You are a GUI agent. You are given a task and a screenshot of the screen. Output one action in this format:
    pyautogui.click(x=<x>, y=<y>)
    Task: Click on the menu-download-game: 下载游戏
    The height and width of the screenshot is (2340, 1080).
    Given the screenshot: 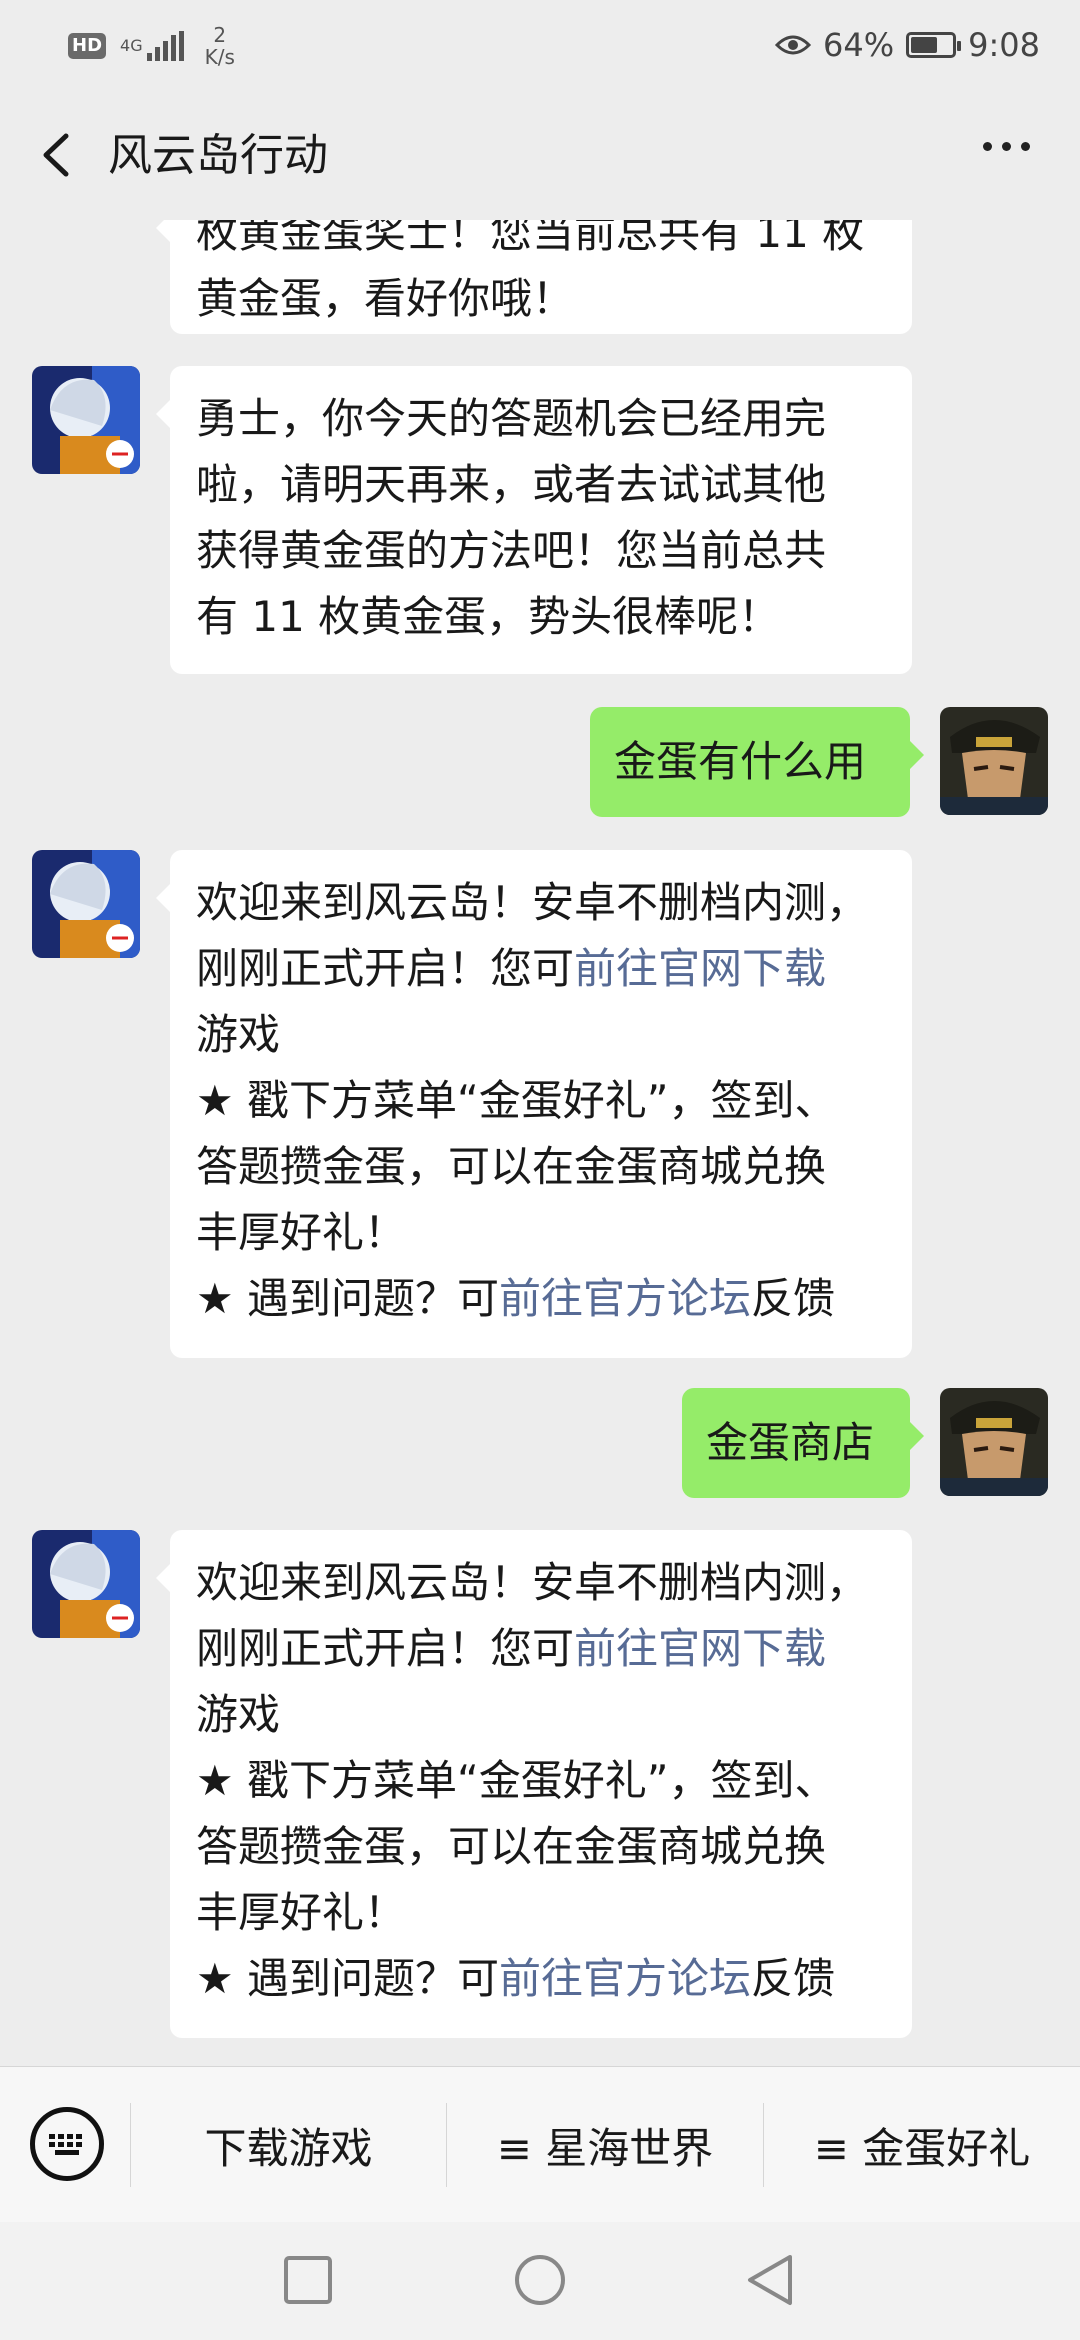 What is the action you would take?
    pyautogui.click(x=288, y=2145)
    